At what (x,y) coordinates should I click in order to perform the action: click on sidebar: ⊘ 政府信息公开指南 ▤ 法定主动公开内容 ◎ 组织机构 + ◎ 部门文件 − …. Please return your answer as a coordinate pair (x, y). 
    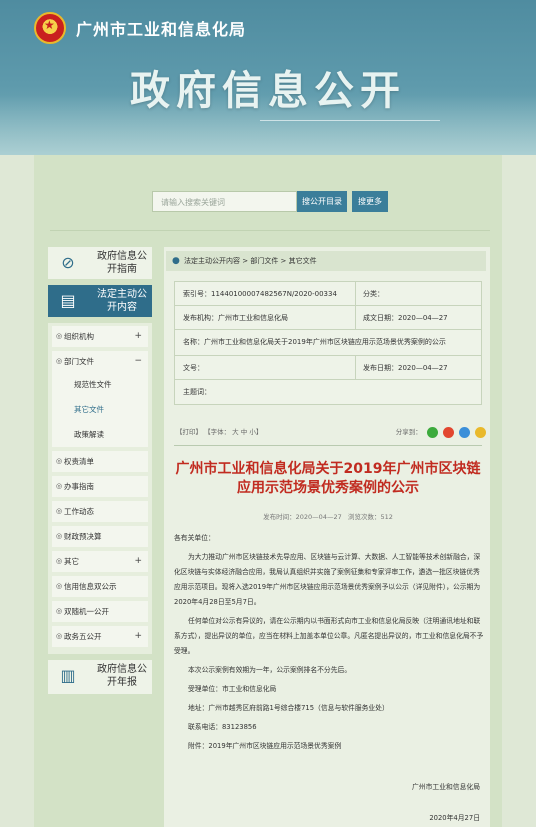
    Looking at the image, I should click on (100, 473).